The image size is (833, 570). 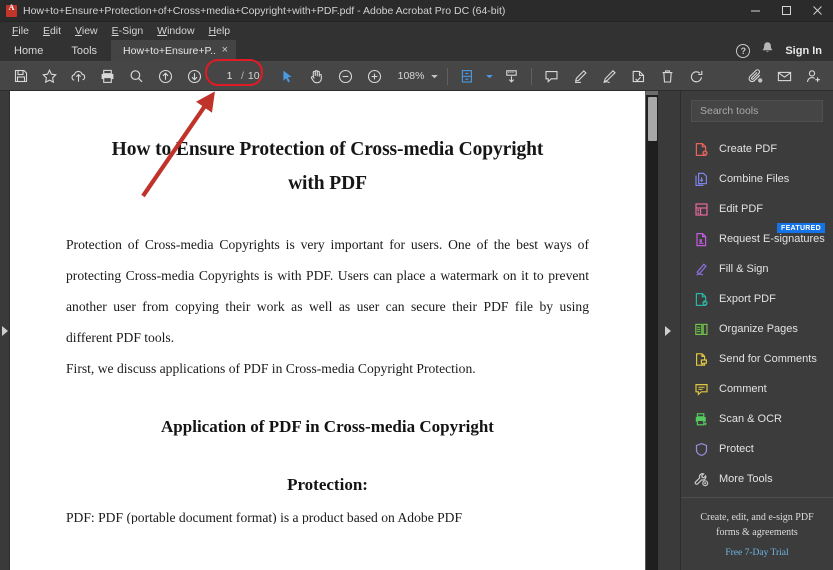 I want to click on document-heading2-line2: Protection:, so click(x=327, y=484).